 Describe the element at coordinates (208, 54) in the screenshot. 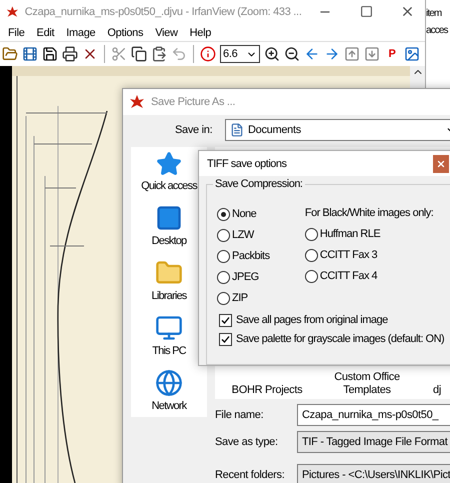

I see `info-icon` at that location.